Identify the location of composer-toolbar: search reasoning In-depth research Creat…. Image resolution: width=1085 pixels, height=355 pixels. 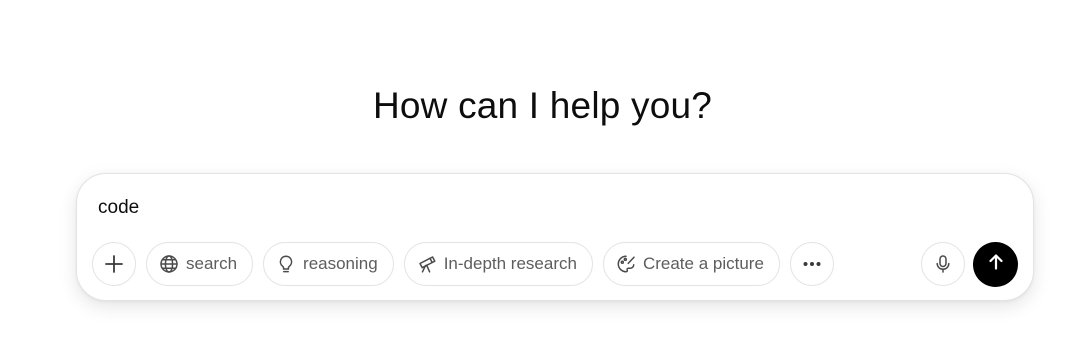
(463, 264).